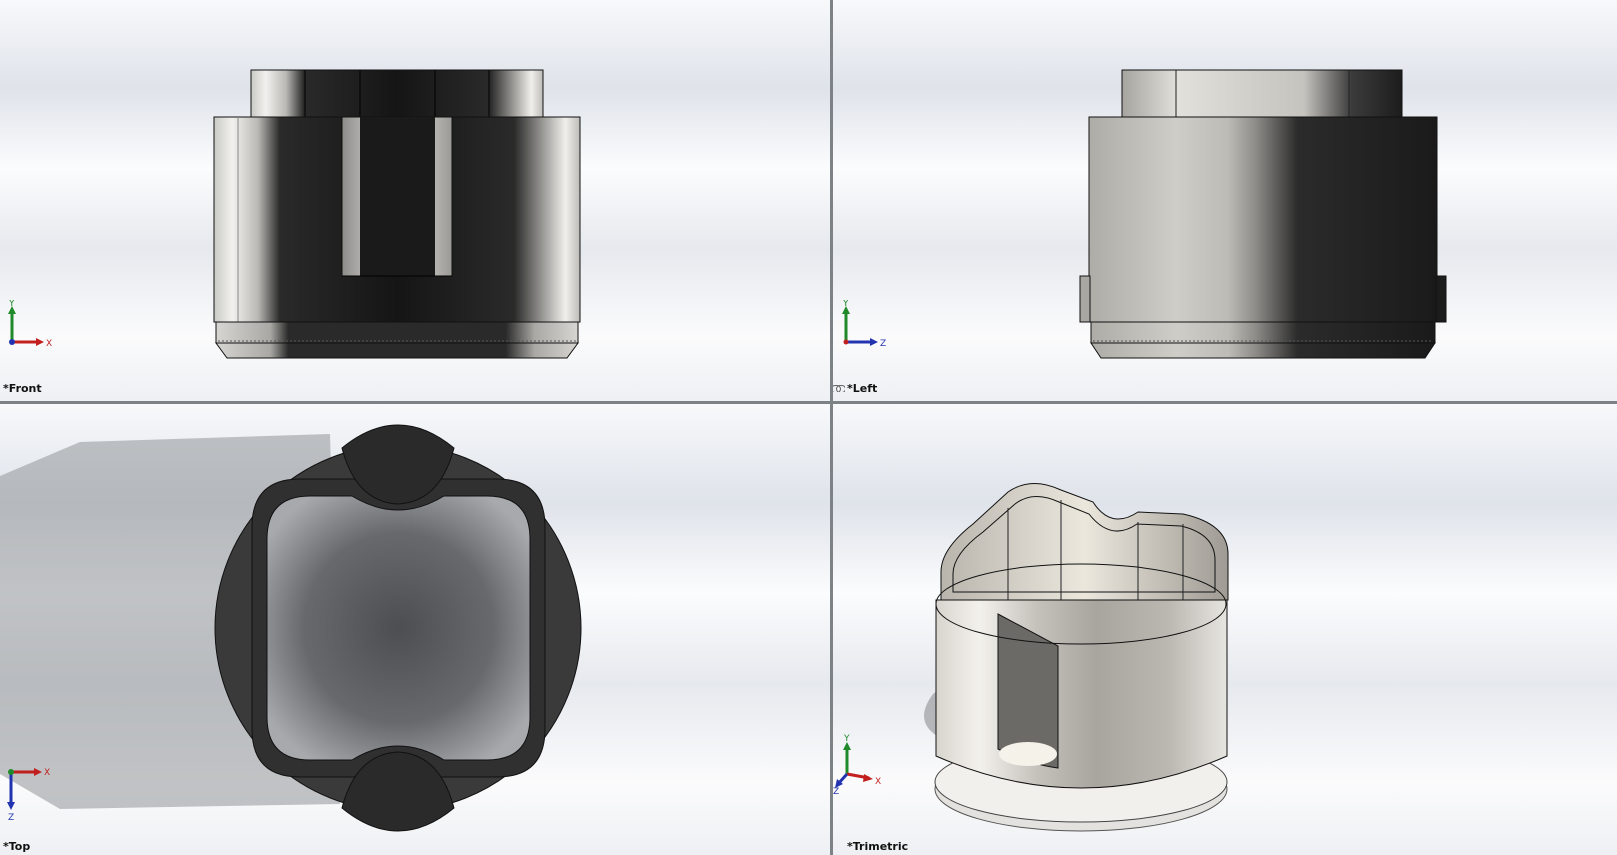 This screenshot has height=855, width=1617. I want to click on link-icon, so click(839, 388).